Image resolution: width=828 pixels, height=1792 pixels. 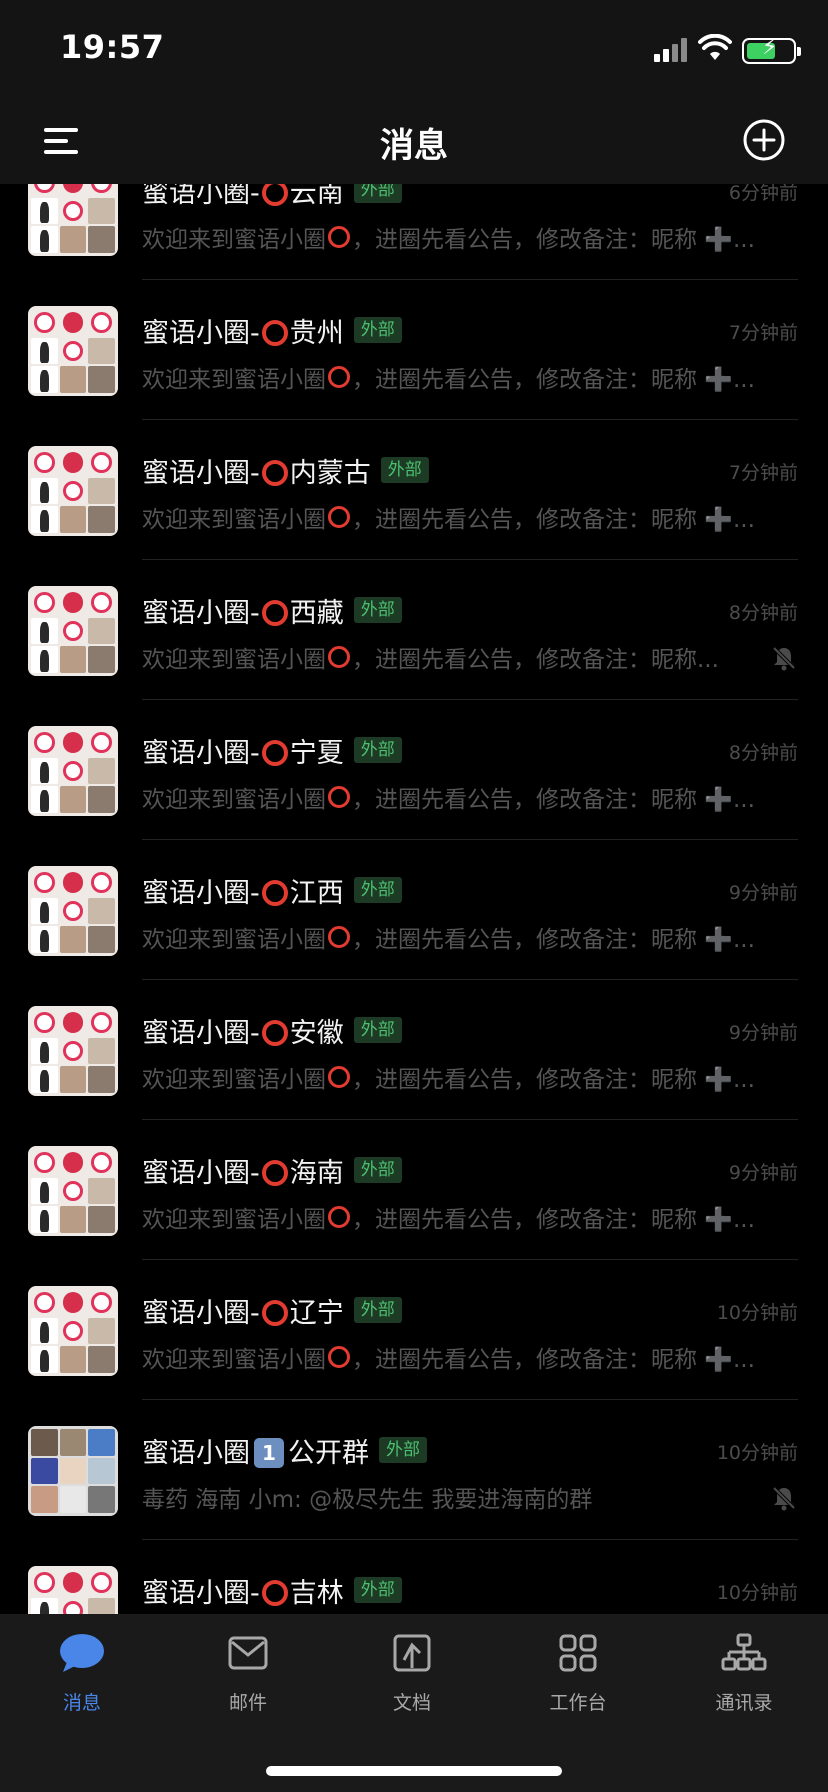 What do you see at coordinates (367, 1500) in the screenshot?
I see `conversation-preview: 毒药 海南 小m: @极尽先生 我要进海南的群` at bounding box center [367, 1500].